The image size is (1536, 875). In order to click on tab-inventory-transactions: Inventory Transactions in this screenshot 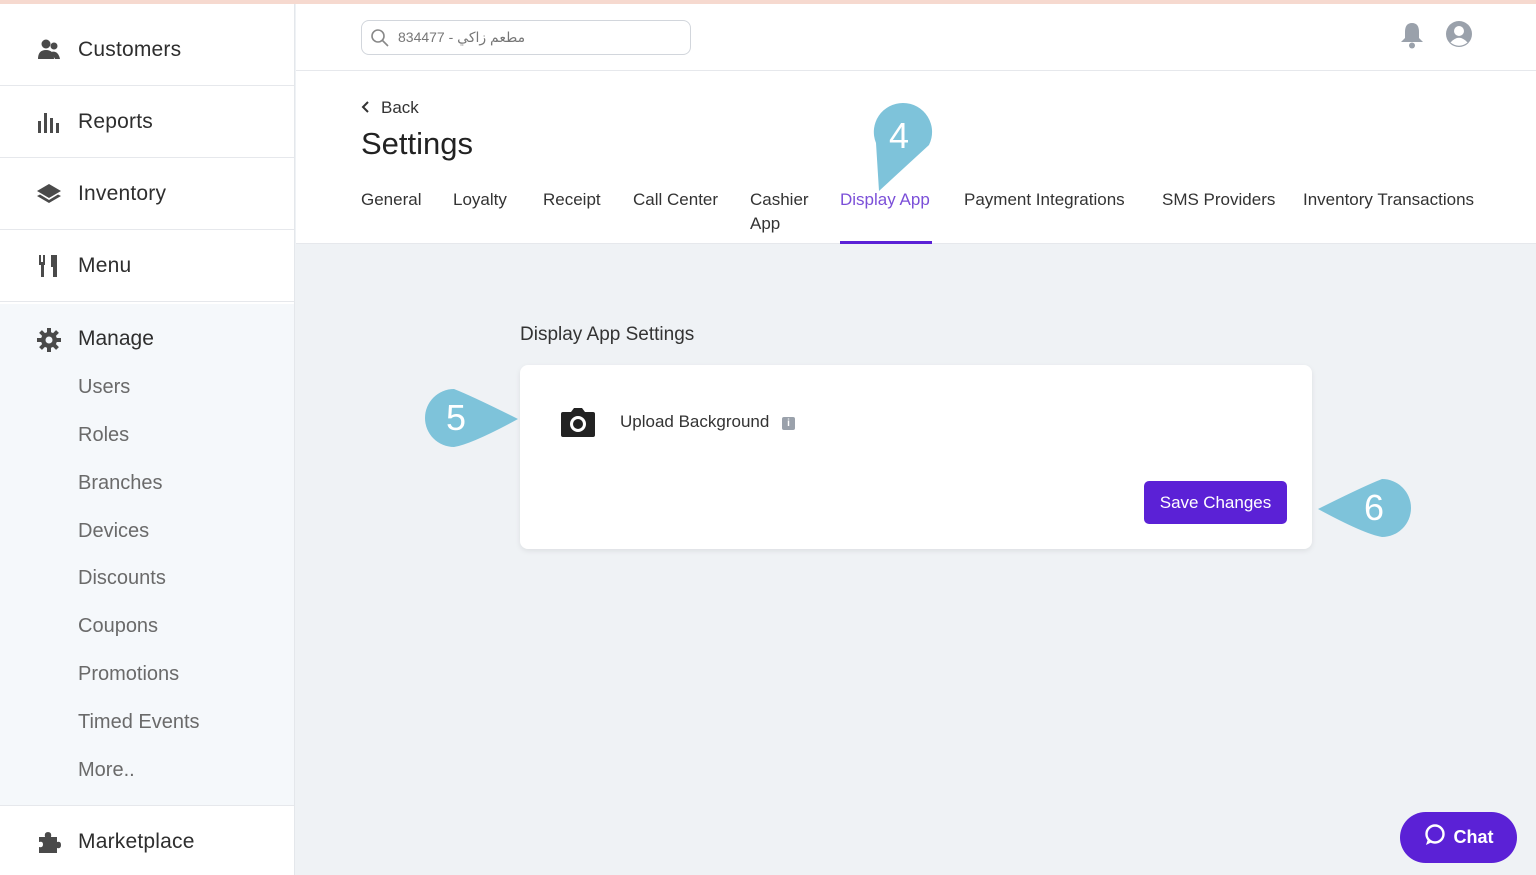, I will do `click(1388, 200)`.